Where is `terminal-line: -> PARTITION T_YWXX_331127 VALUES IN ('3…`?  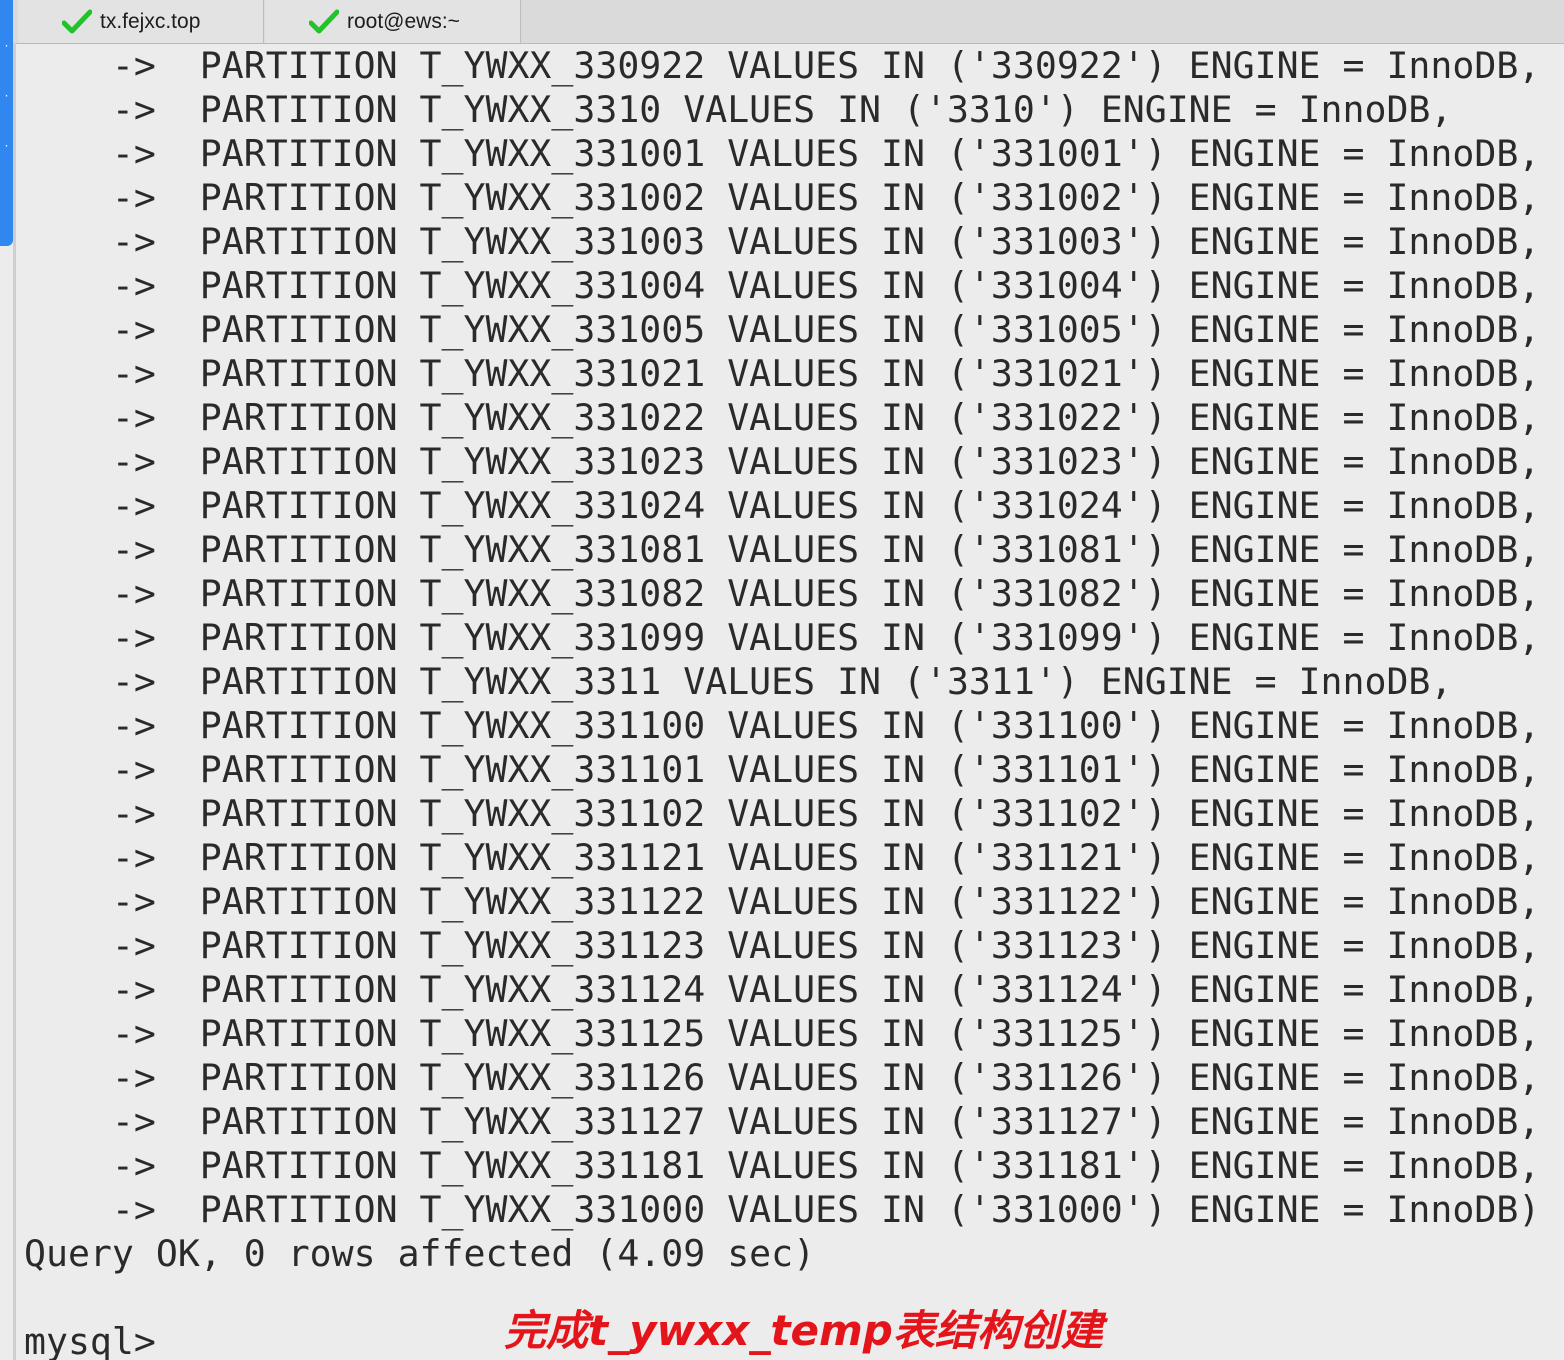 terminal-line: -> PARTITION T_YWXX_331127 VALUES IN ('3… is located at coordinates (782, 1121).